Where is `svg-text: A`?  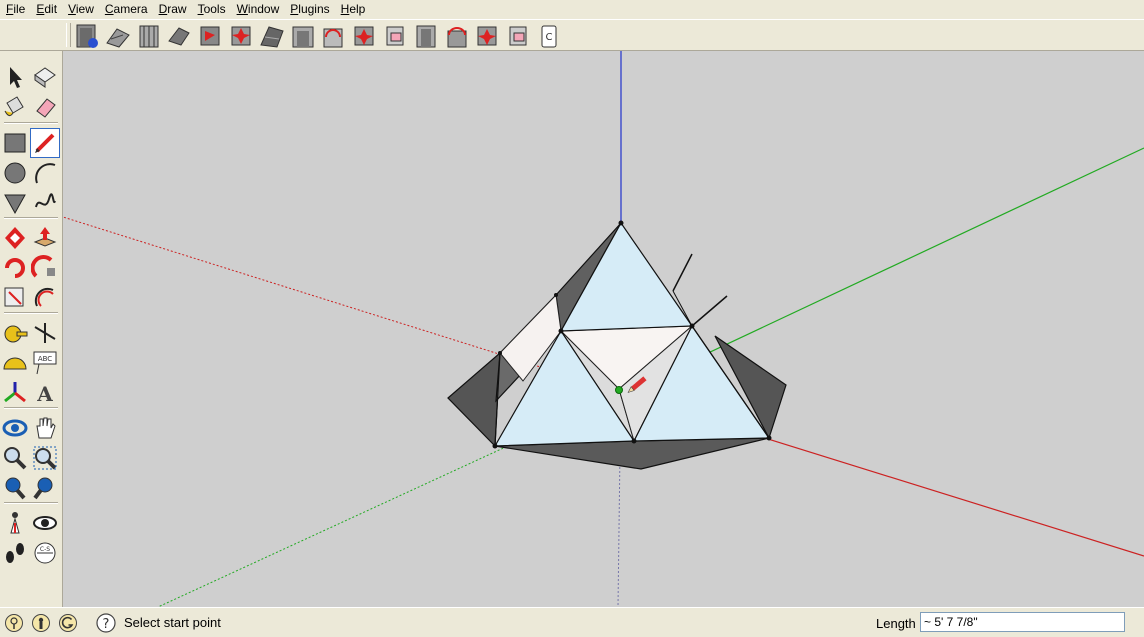
svg-text: A is located at coordinates (44, 394).